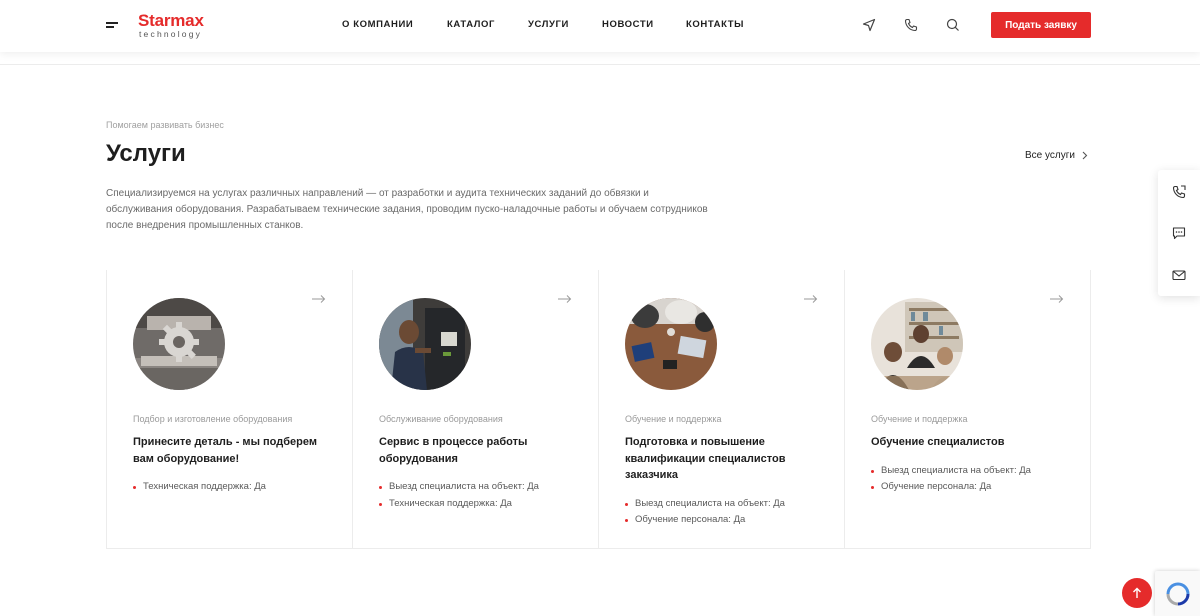 The width and height of the screenshot is (1200, 616). What do you see at coordinates (911, 25) in the screenshot?
I see `phone-icon` at bounding box center [911, 25].